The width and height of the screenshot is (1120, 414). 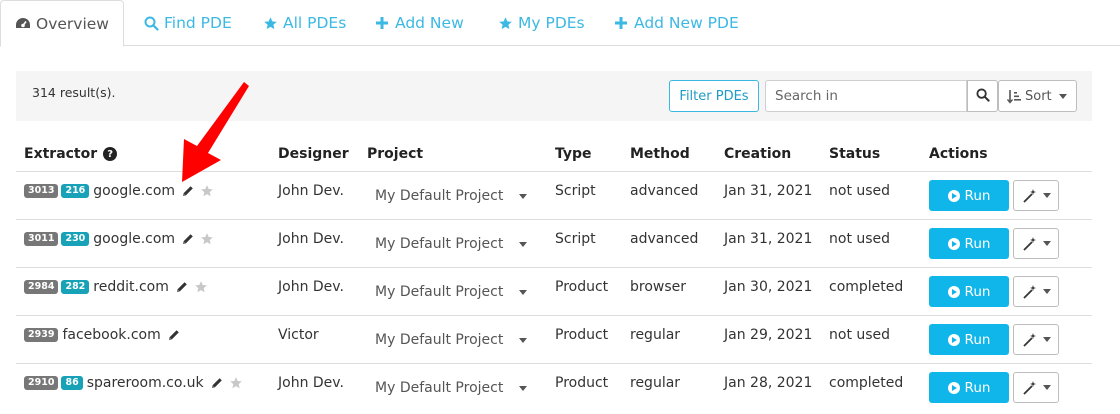 I want to click on header-type: Type, so click(x=573, y=154).